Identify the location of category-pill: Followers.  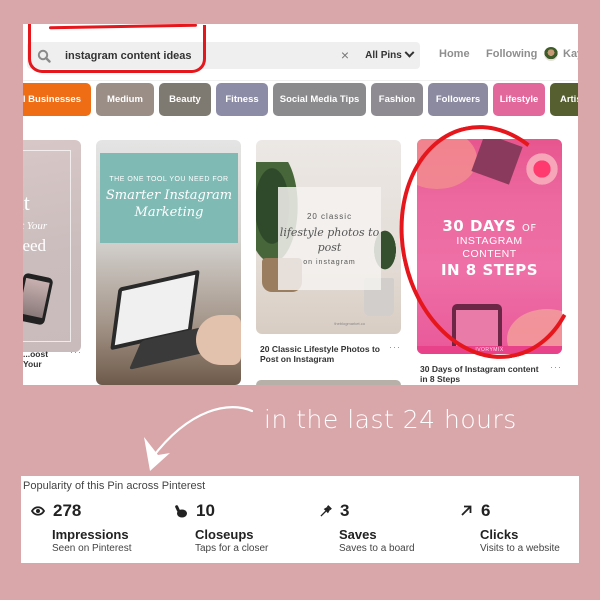
(458, 99).